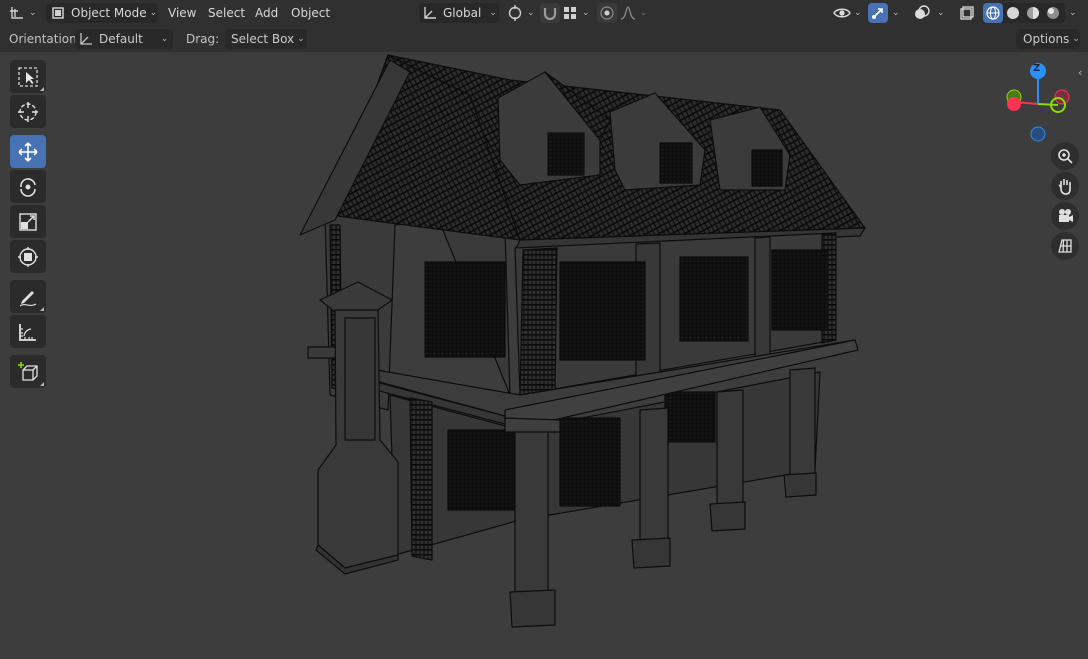 This screenshot has height=659, width=1088. I want to click on transform-orientation-selector: Global ⌄, so click(459, 13).